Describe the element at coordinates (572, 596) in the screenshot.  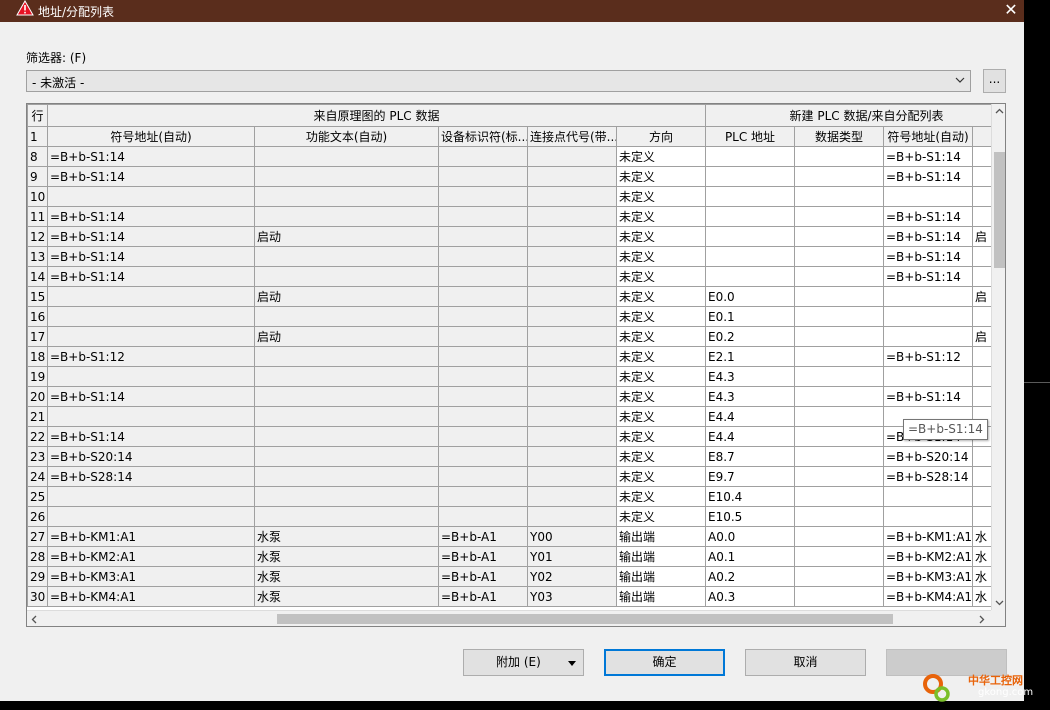
I see `table-cell: Y03` at that location.